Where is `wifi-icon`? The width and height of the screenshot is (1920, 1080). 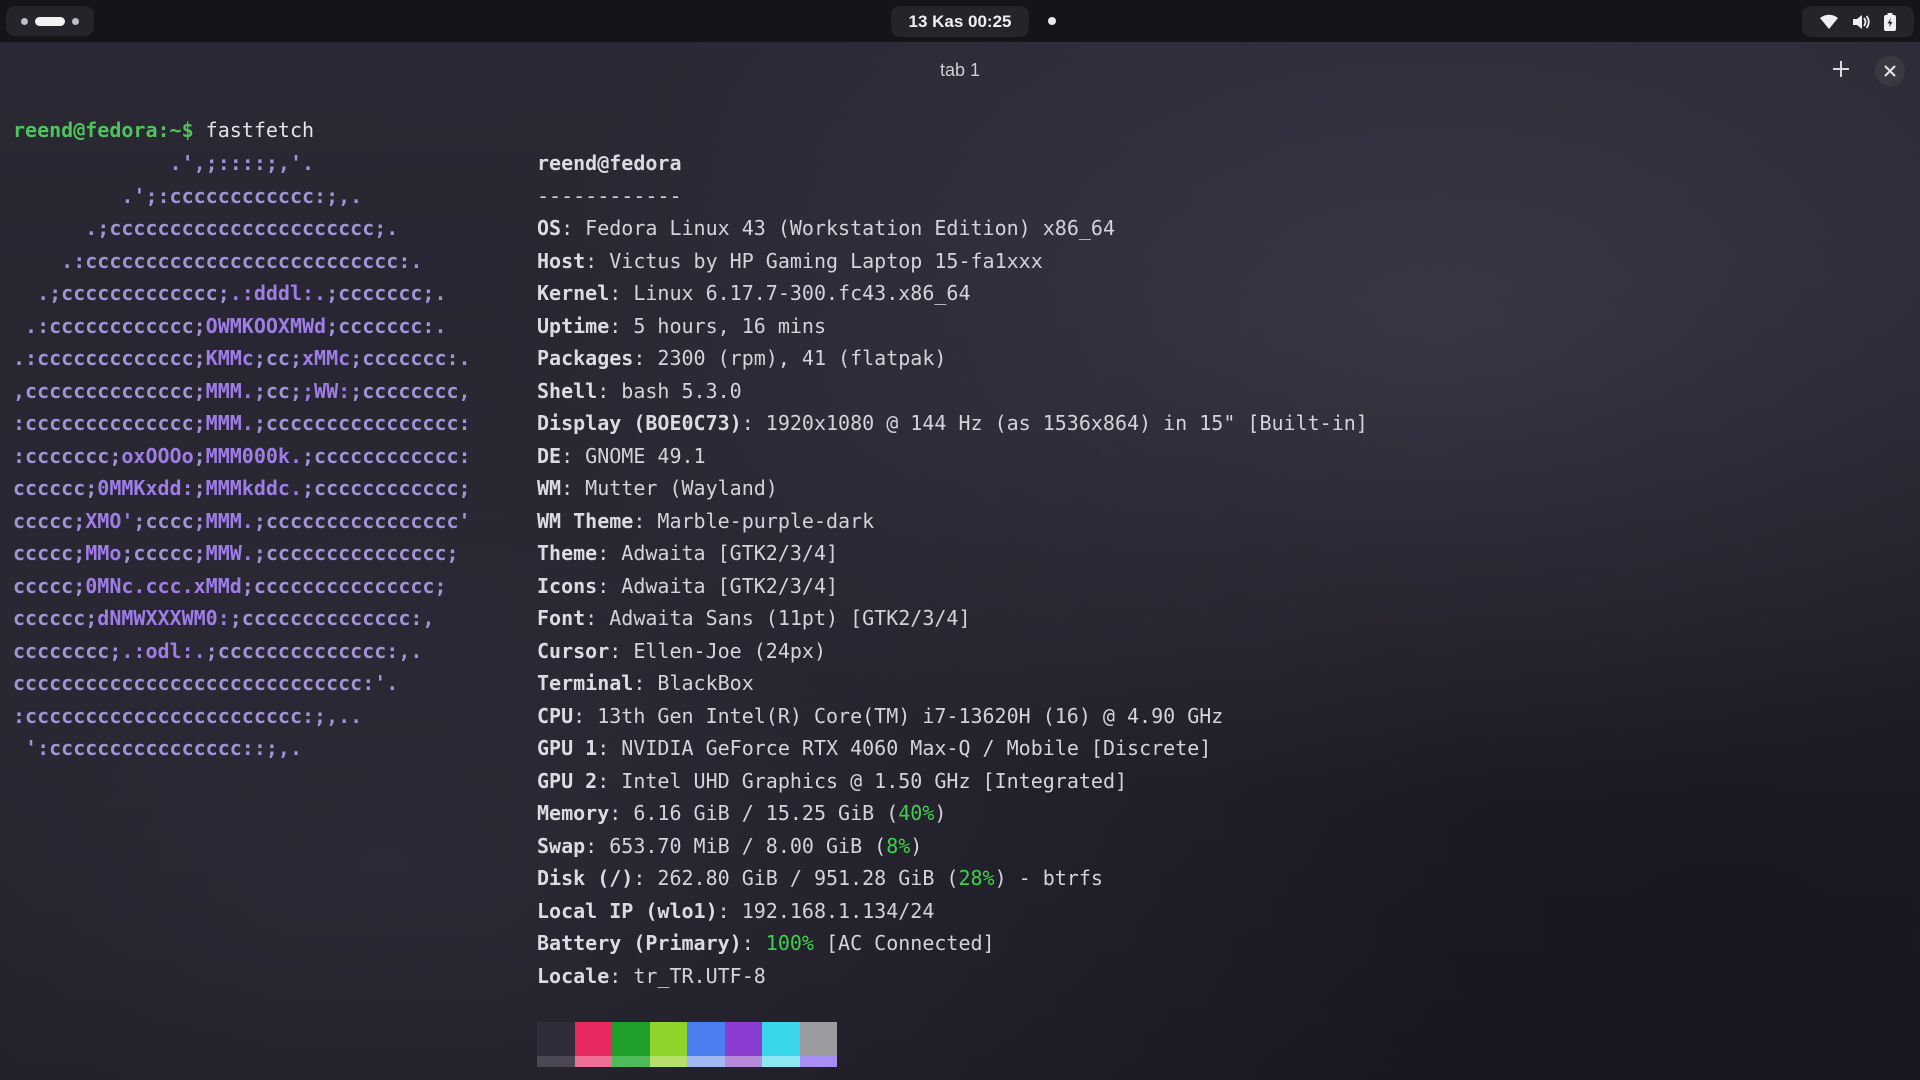
wifi-icon is located at coordinates (1829, 22).